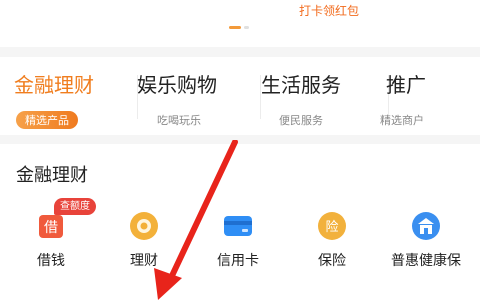 The width and height of the screenshot is (480, 300). I want to click on red-pointer-arrow, so click(196, 220).